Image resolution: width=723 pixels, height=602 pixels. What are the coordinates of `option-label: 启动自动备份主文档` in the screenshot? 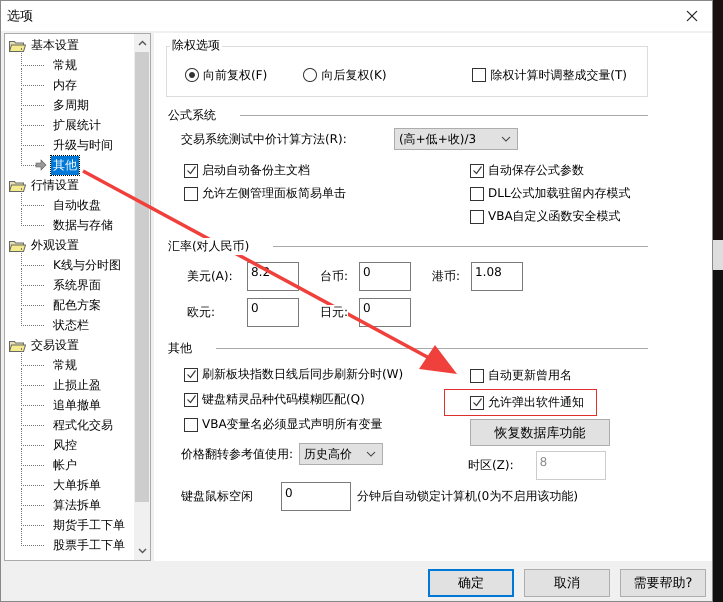 It's located at (256, 170).